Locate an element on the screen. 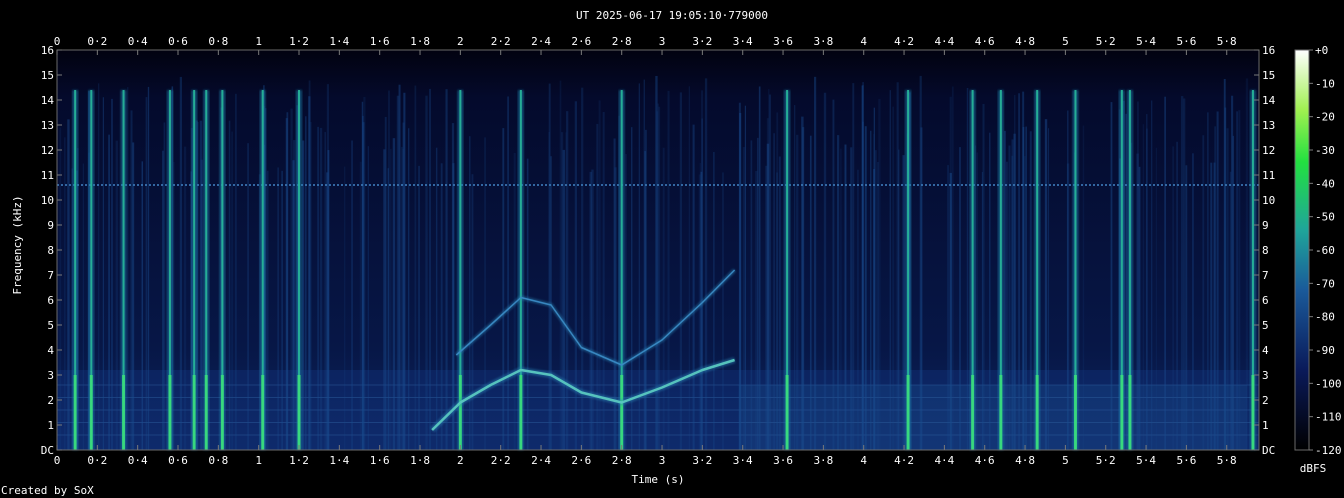 The image size is (1344, 498). colorbar-tick-label: -80 is located at coordinates (1325, 317).